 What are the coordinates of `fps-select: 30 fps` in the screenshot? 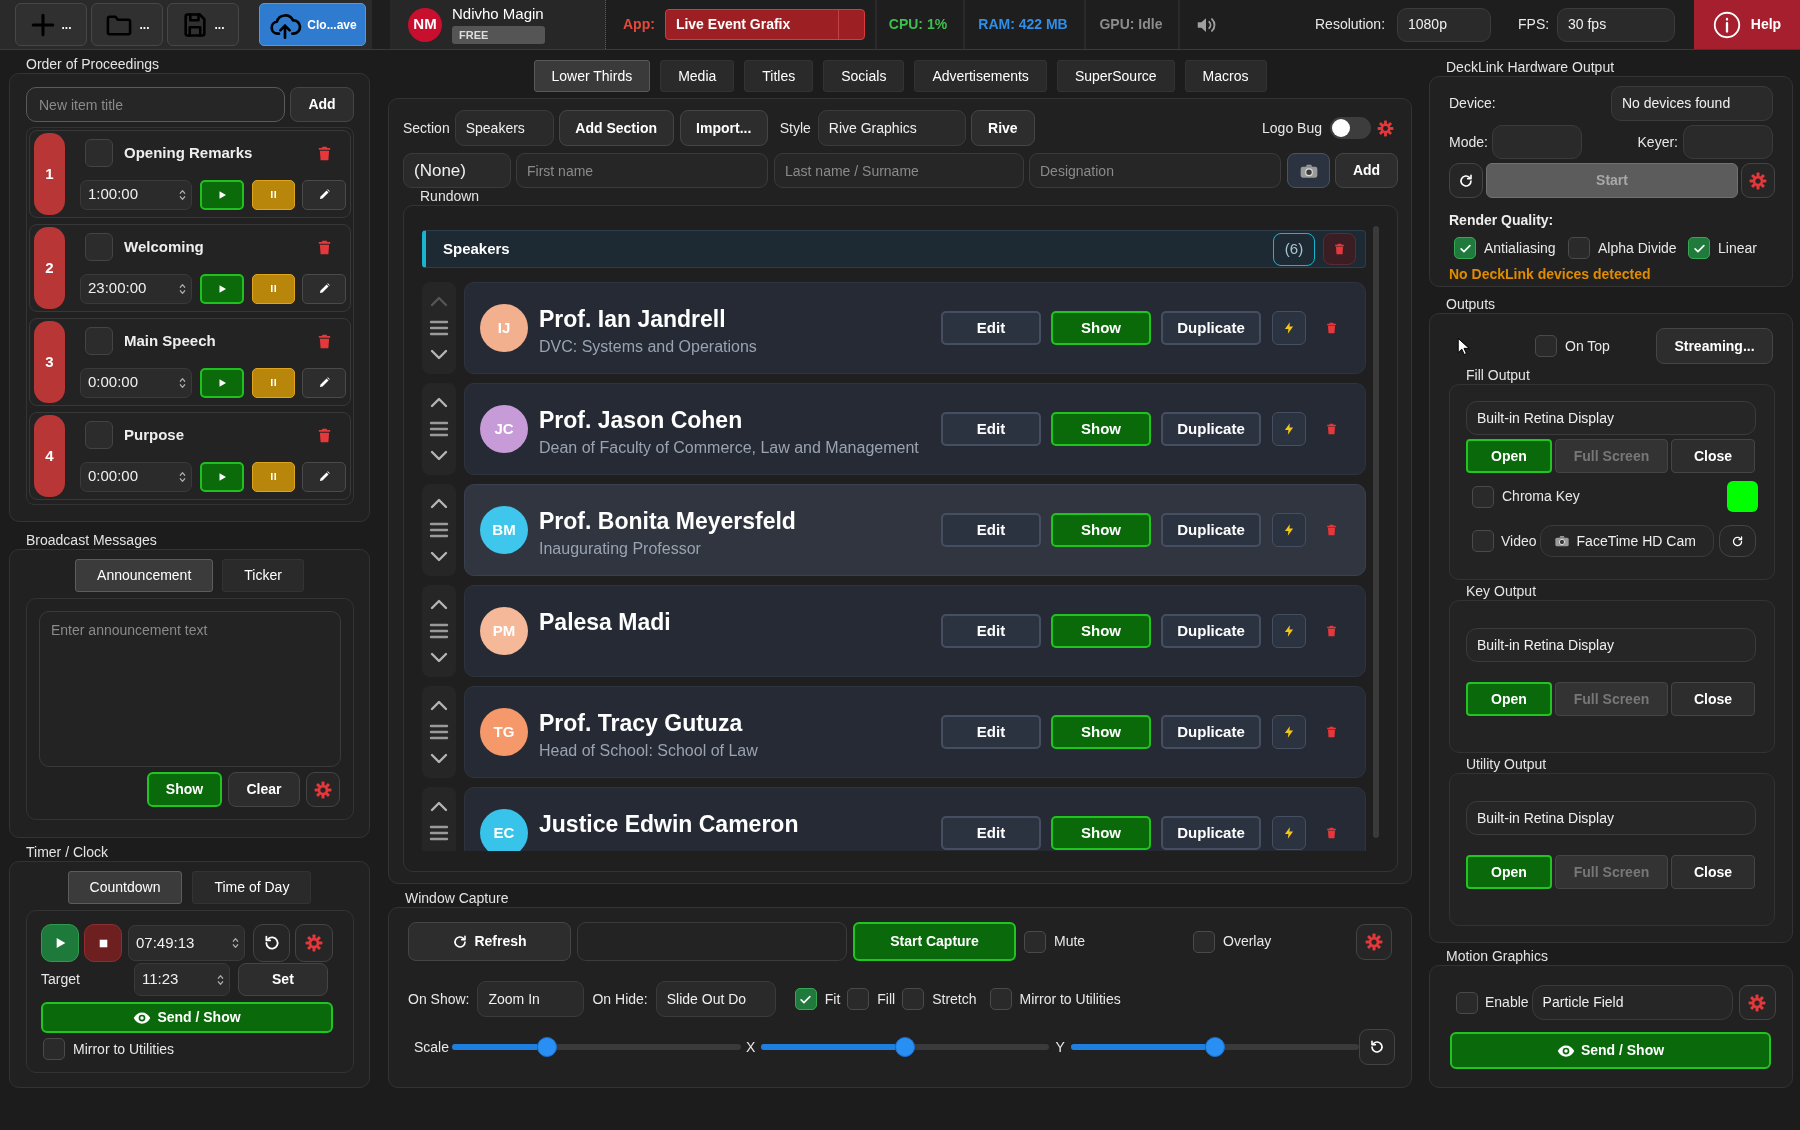 It's located at (1616, 24).